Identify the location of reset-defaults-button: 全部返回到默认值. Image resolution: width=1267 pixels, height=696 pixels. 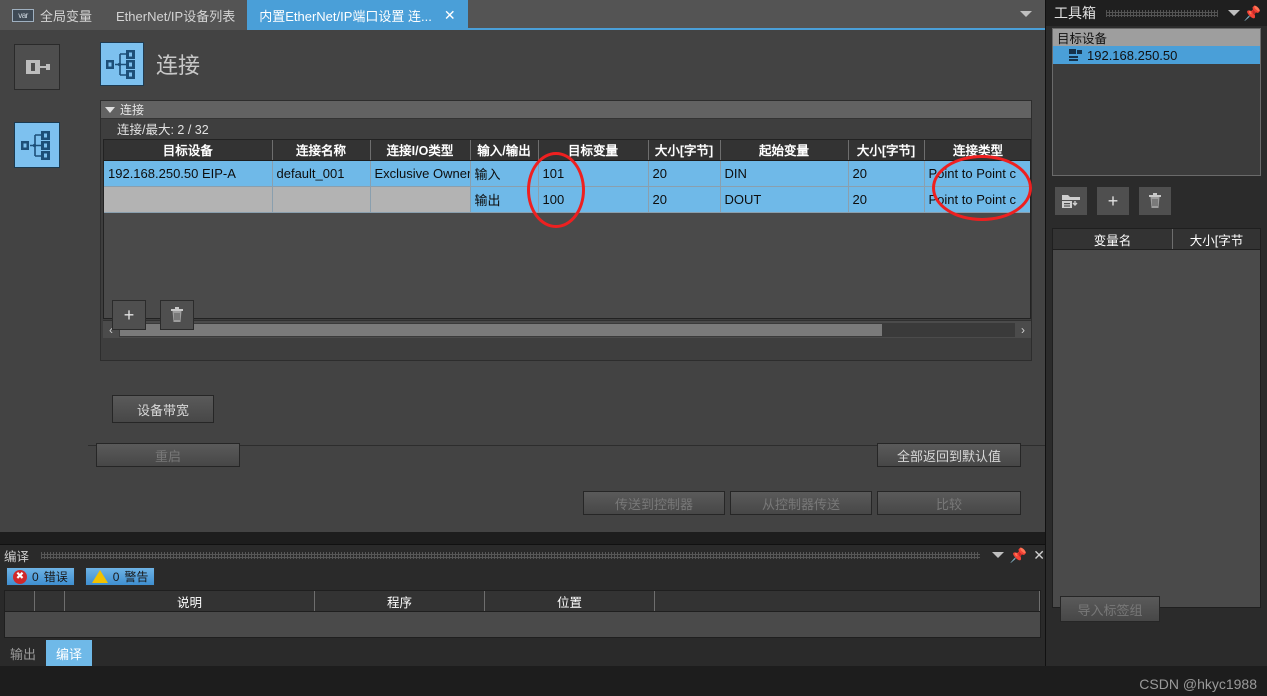
(949, 455).